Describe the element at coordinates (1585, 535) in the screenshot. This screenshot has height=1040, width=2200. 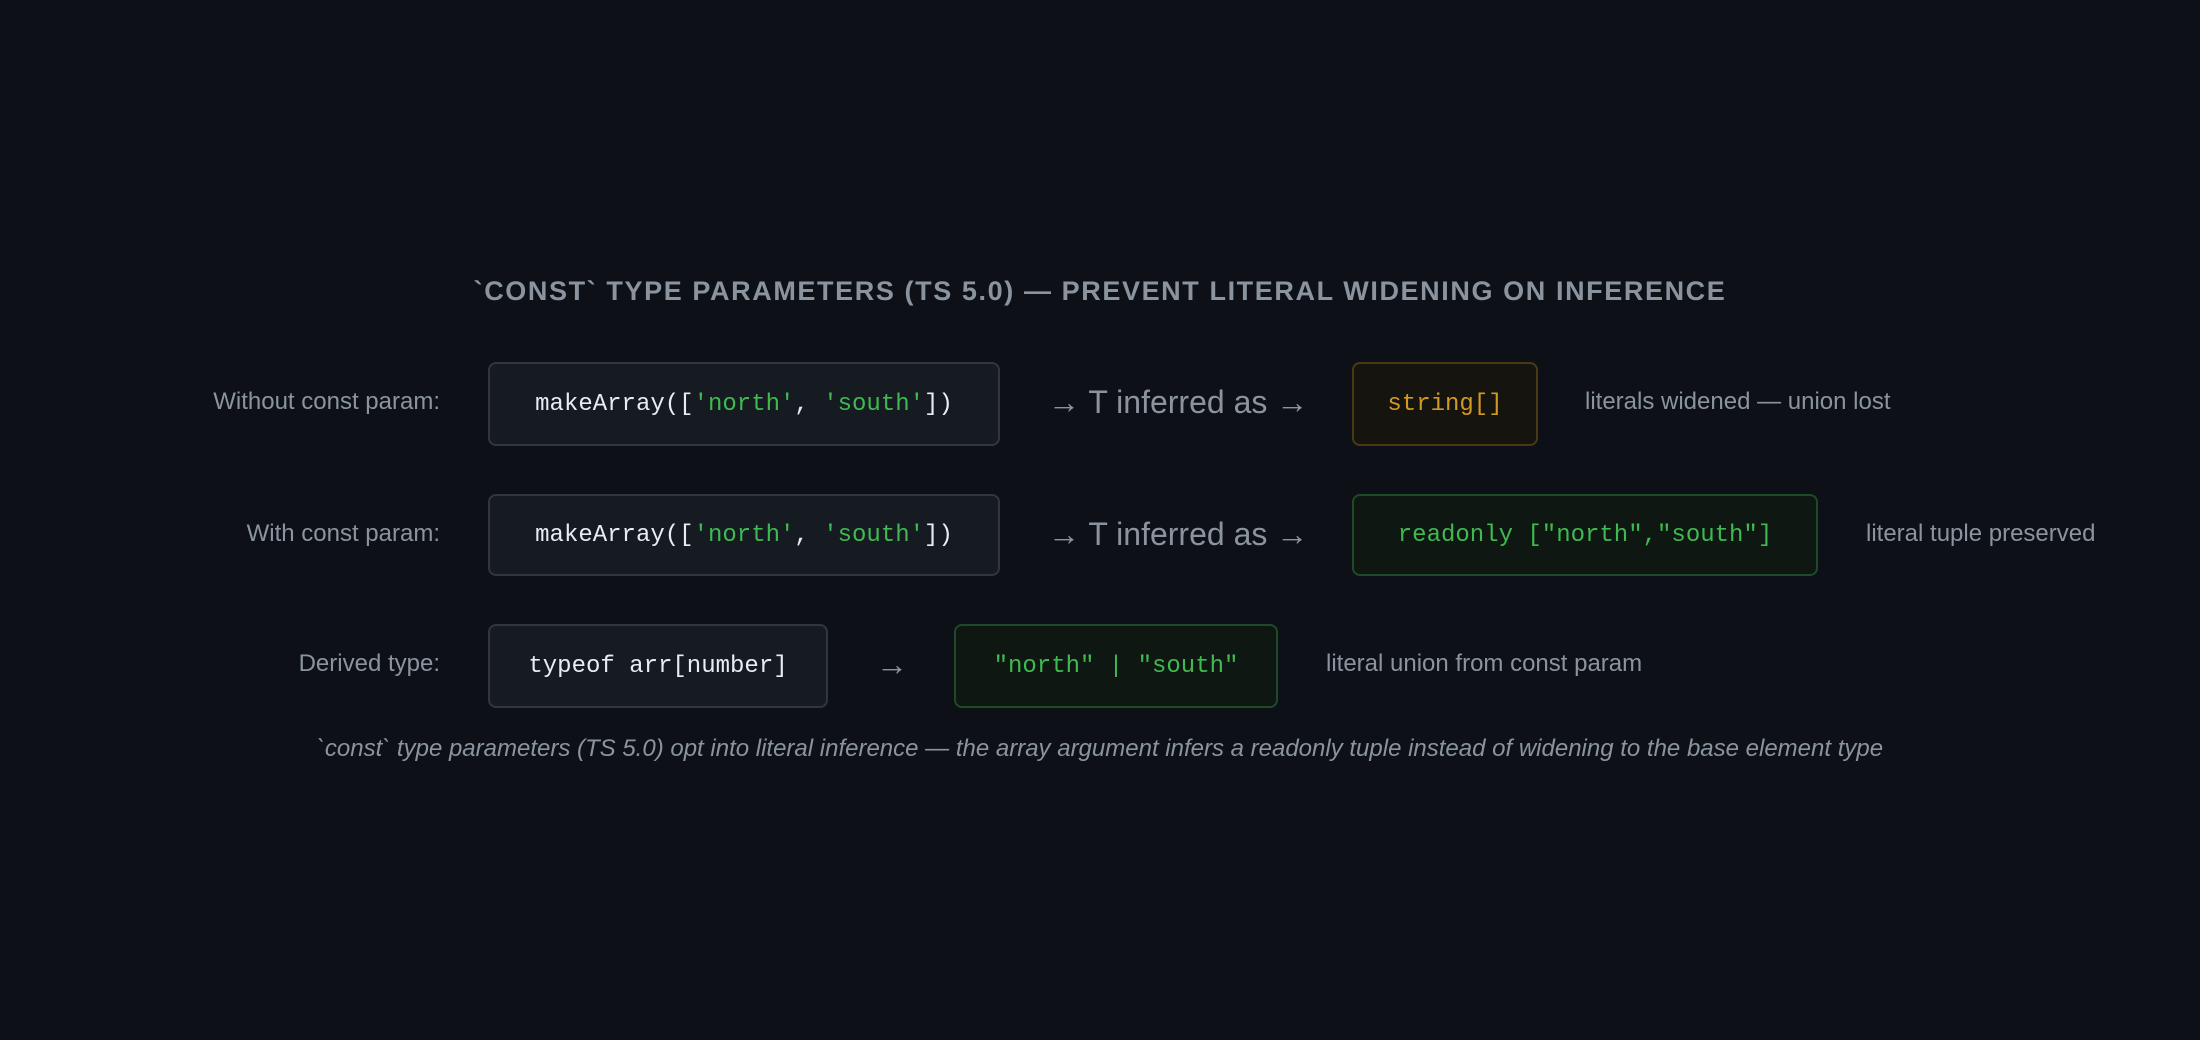
I see `result-box-preserved: readonly ["north","south"]` at that location.